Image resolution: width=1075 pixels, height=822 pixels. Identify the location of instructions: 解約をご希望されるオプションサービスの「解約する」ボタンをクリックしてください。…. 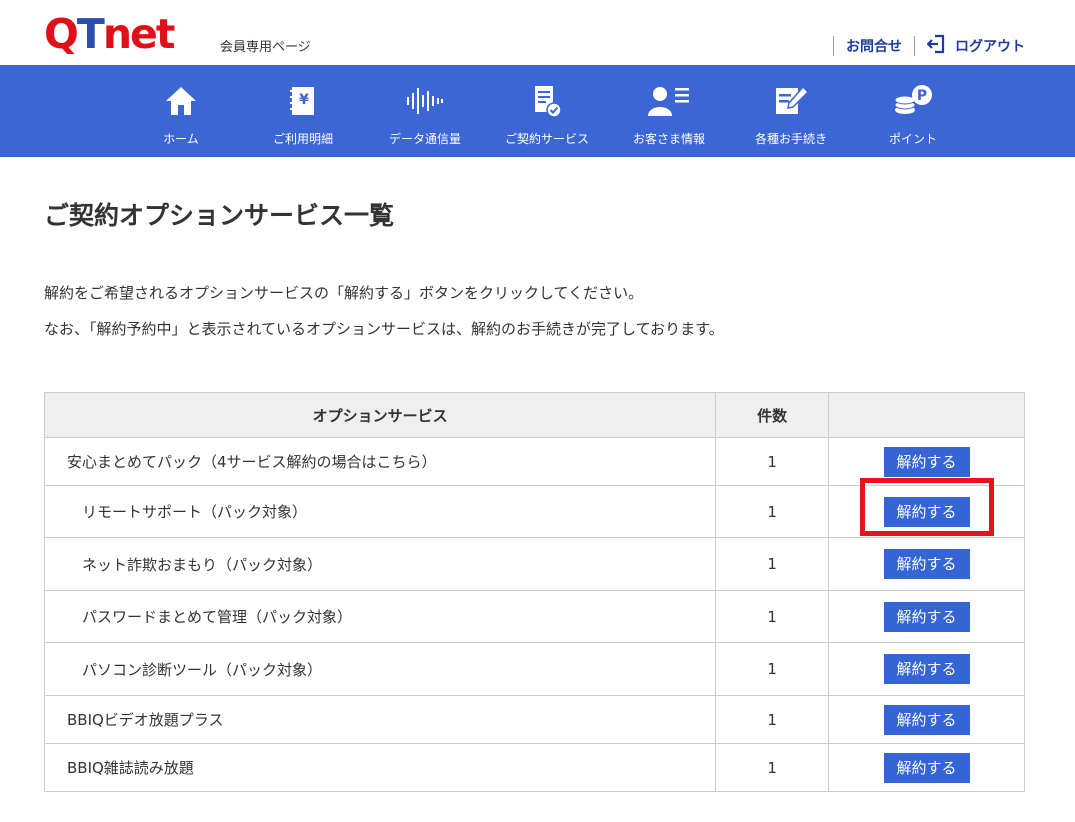
(384, 311).